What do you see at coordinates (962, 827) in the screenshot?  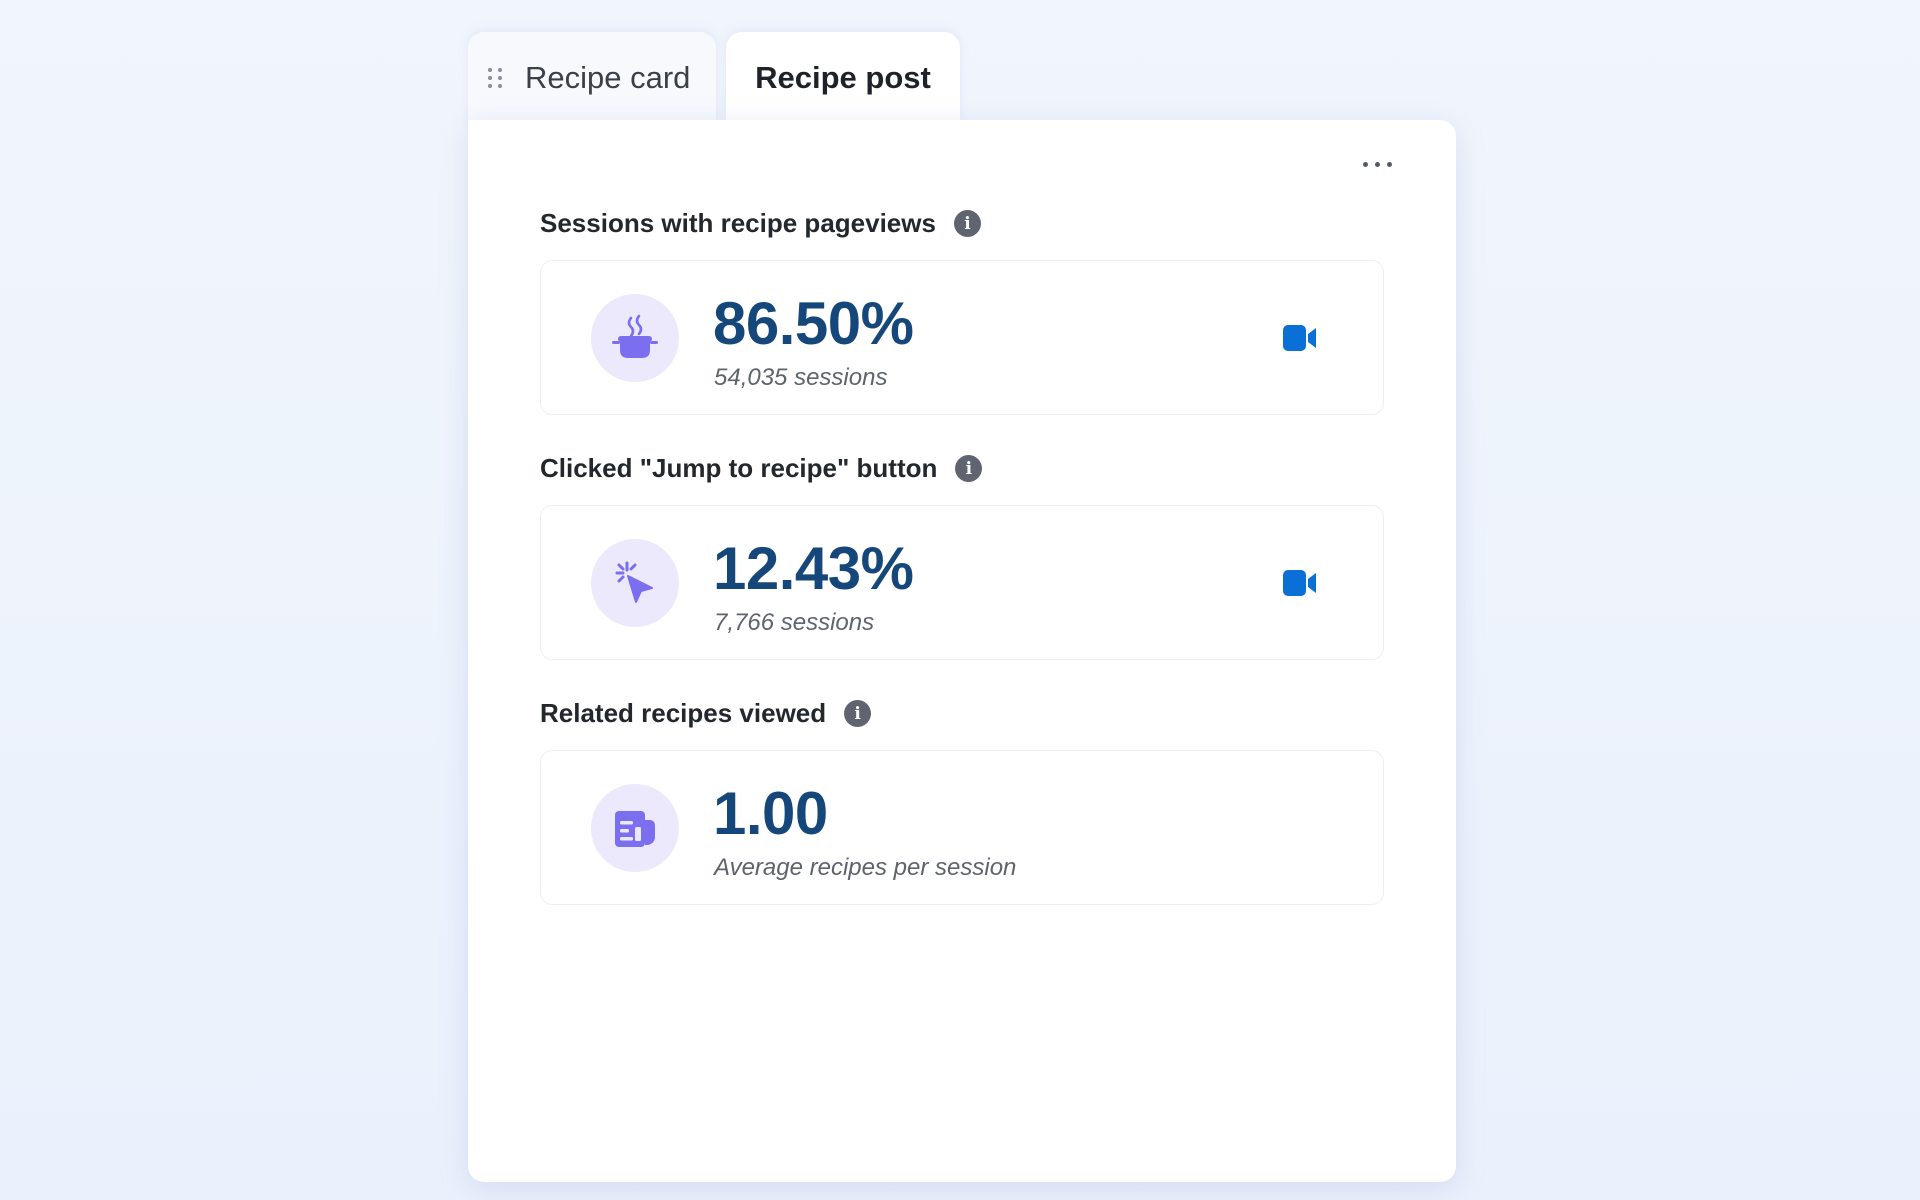 I see `metric-card-related-recipes: 1.00 Average recipes per session` at bounding box center [962, 827].